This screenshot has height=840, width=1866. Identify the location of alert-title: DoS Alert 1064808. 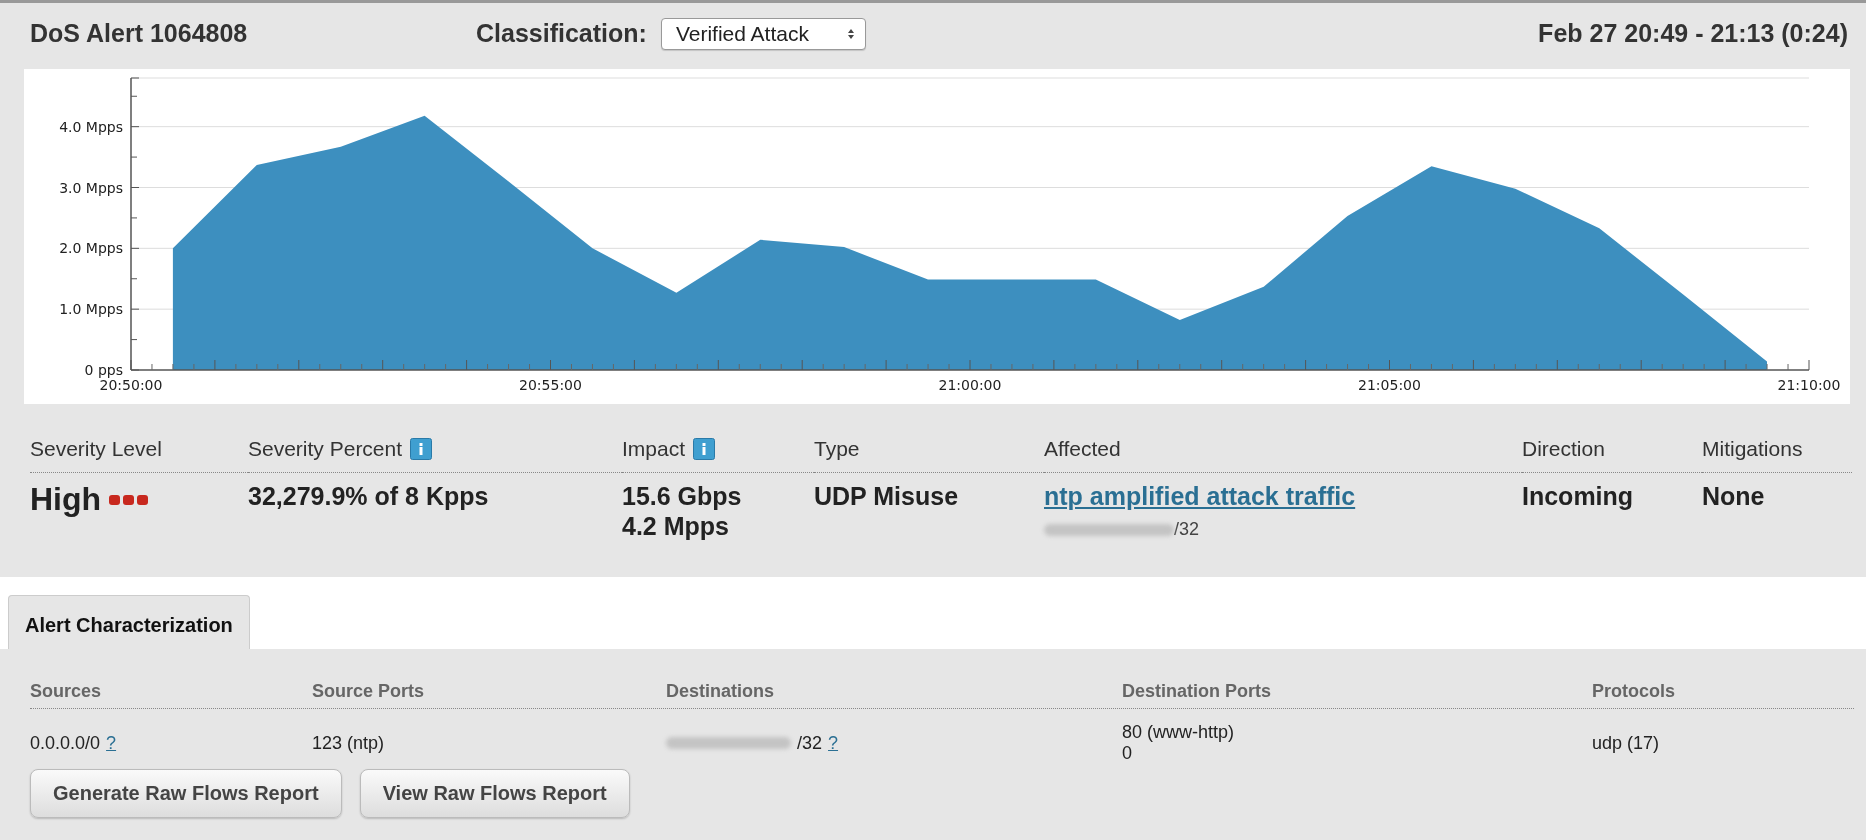
(139, 33).